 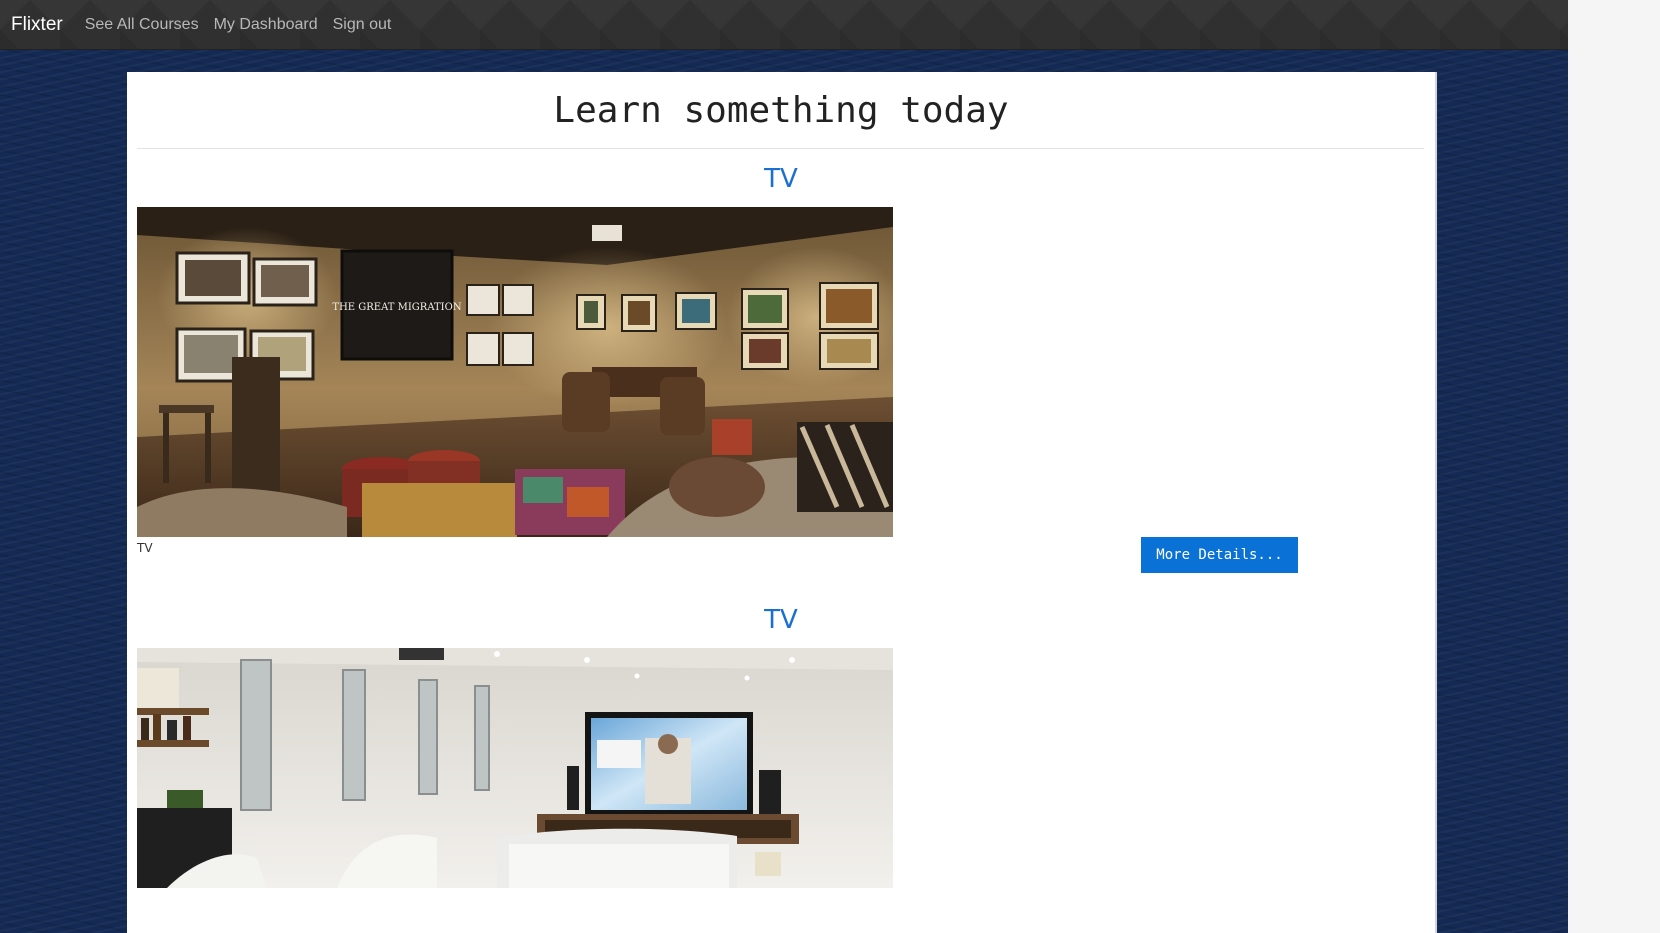 I want to click on page-margin, so click(x=1614, y=466).